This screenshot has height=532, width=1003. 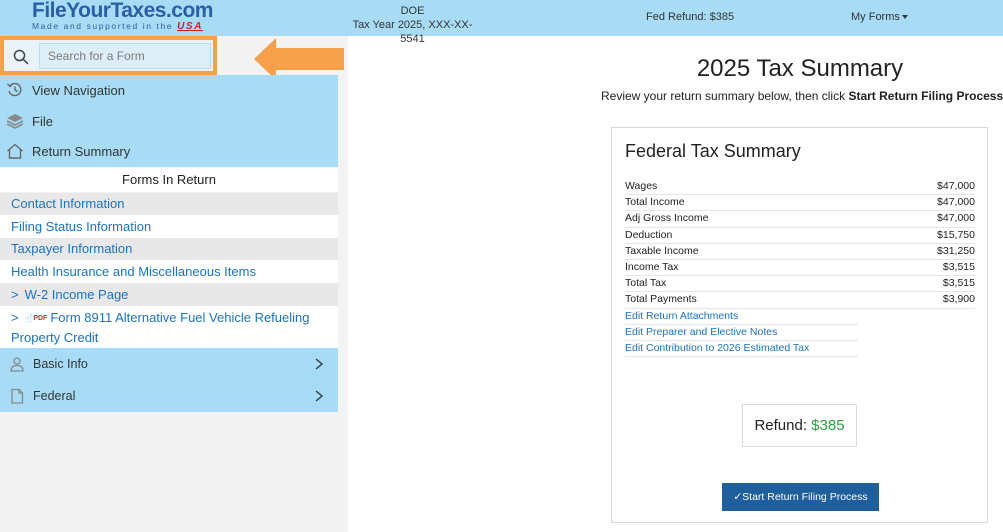 What do you see at coordinates (125, 56) in the screenshot?
I see `search-input` at bounding box center [125, 56].